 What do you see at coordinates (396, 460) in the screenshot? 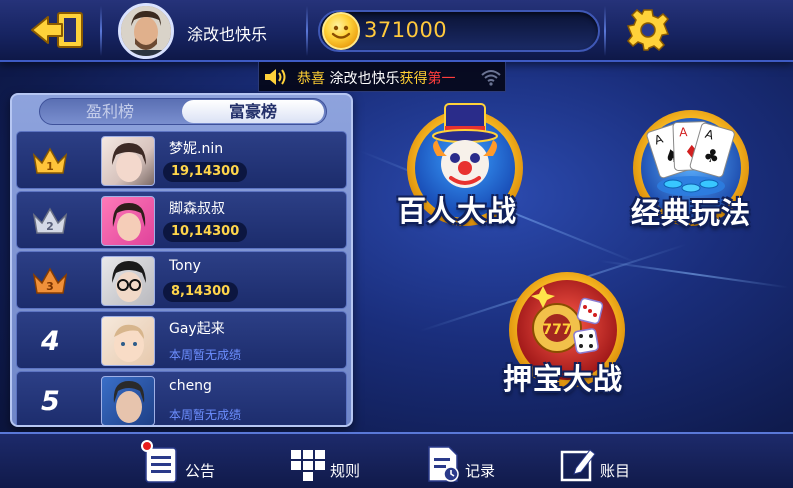
I see `bottom-nav: 公告 规则 记录 账目` at bounding box center [396, 460].